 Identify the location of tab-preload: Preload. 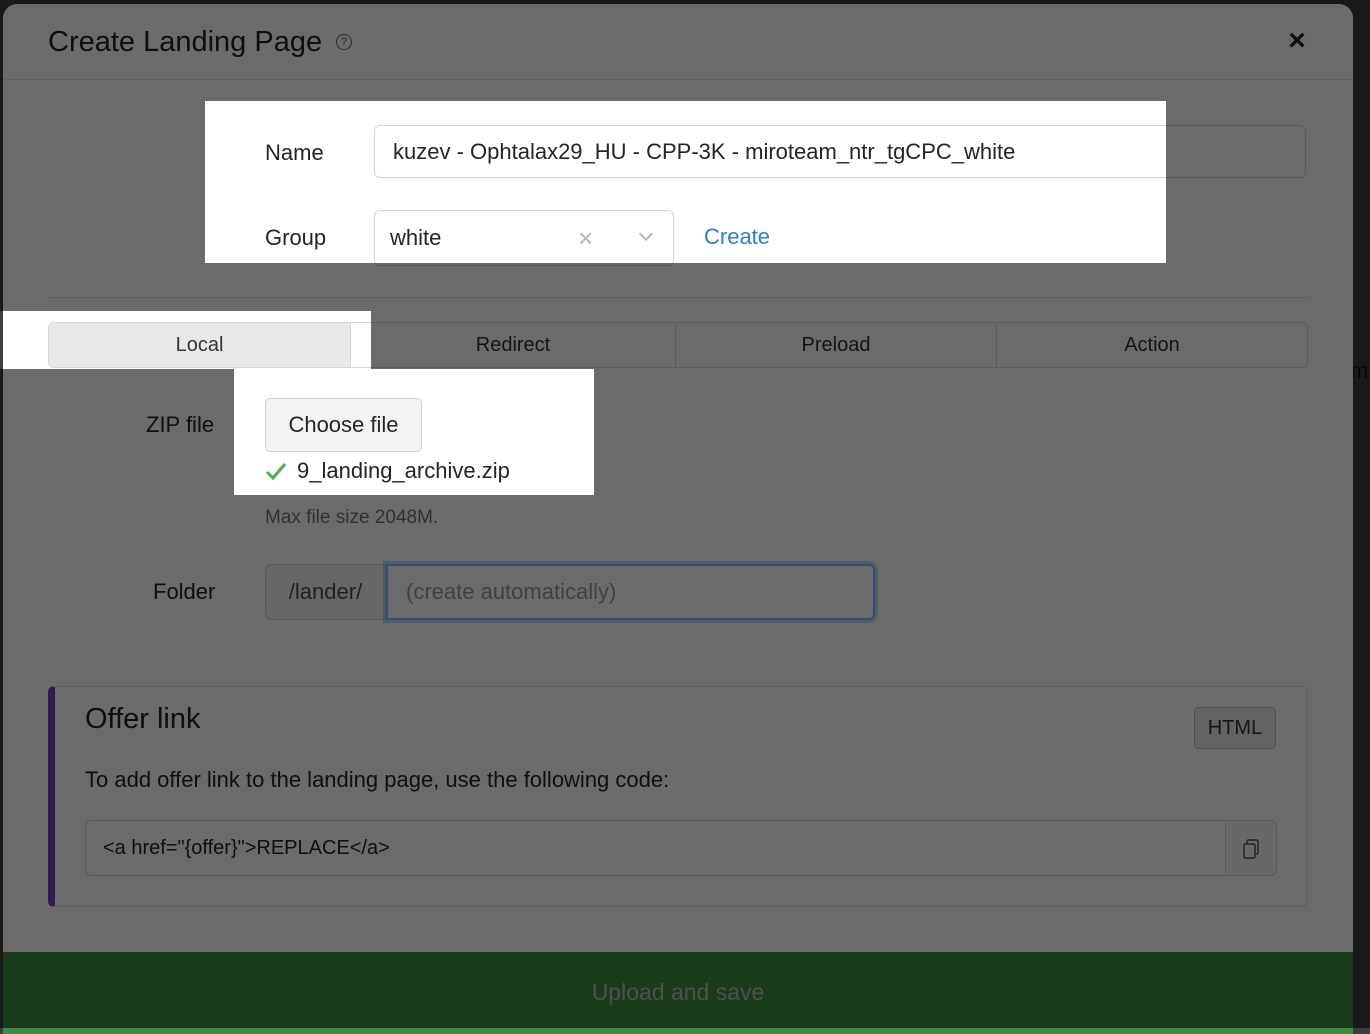
(836, 345).